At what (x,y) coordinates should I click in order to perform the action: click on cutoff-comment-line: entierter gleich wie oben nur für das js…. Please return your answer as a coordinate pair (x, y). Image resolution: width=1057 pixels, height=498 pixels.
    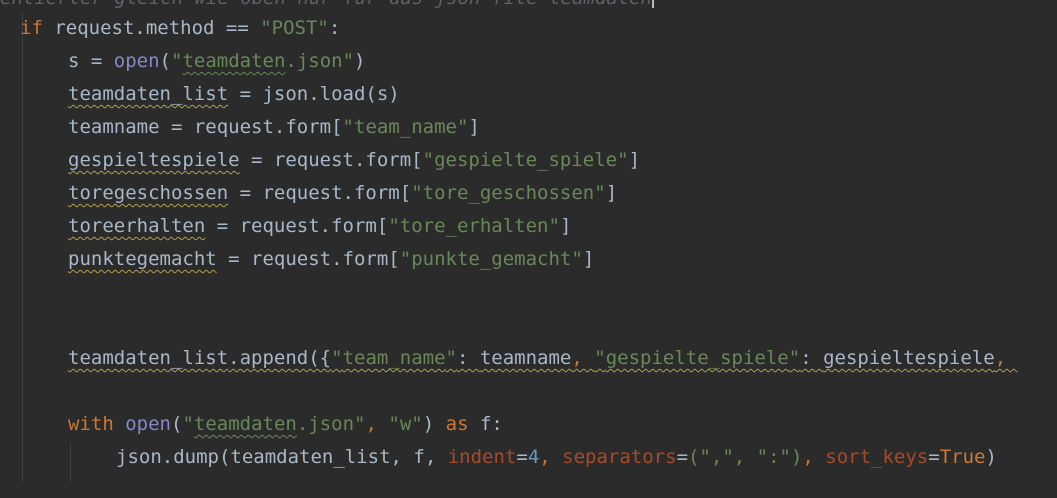
    Looking at the image, I should click on (327, 4).